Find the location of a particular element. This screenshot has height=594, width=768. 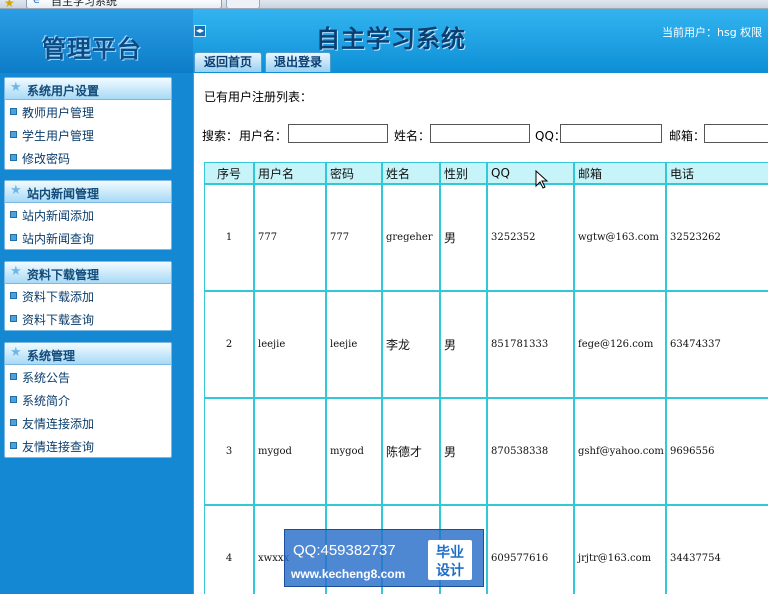

sidebar-item-label: 系统公告 is located at coordinates (46, 377).